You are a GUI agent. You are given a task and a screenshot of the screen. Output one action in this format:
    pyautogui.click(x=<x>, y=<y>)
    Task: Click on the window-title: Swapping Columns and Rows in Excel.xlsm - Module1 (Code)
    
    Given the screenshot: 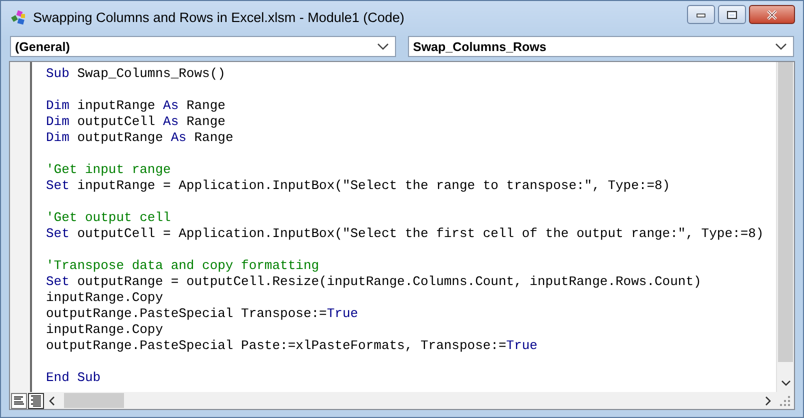 What is the action you would take?
    pyautogui.click(x=218, y=17)
    